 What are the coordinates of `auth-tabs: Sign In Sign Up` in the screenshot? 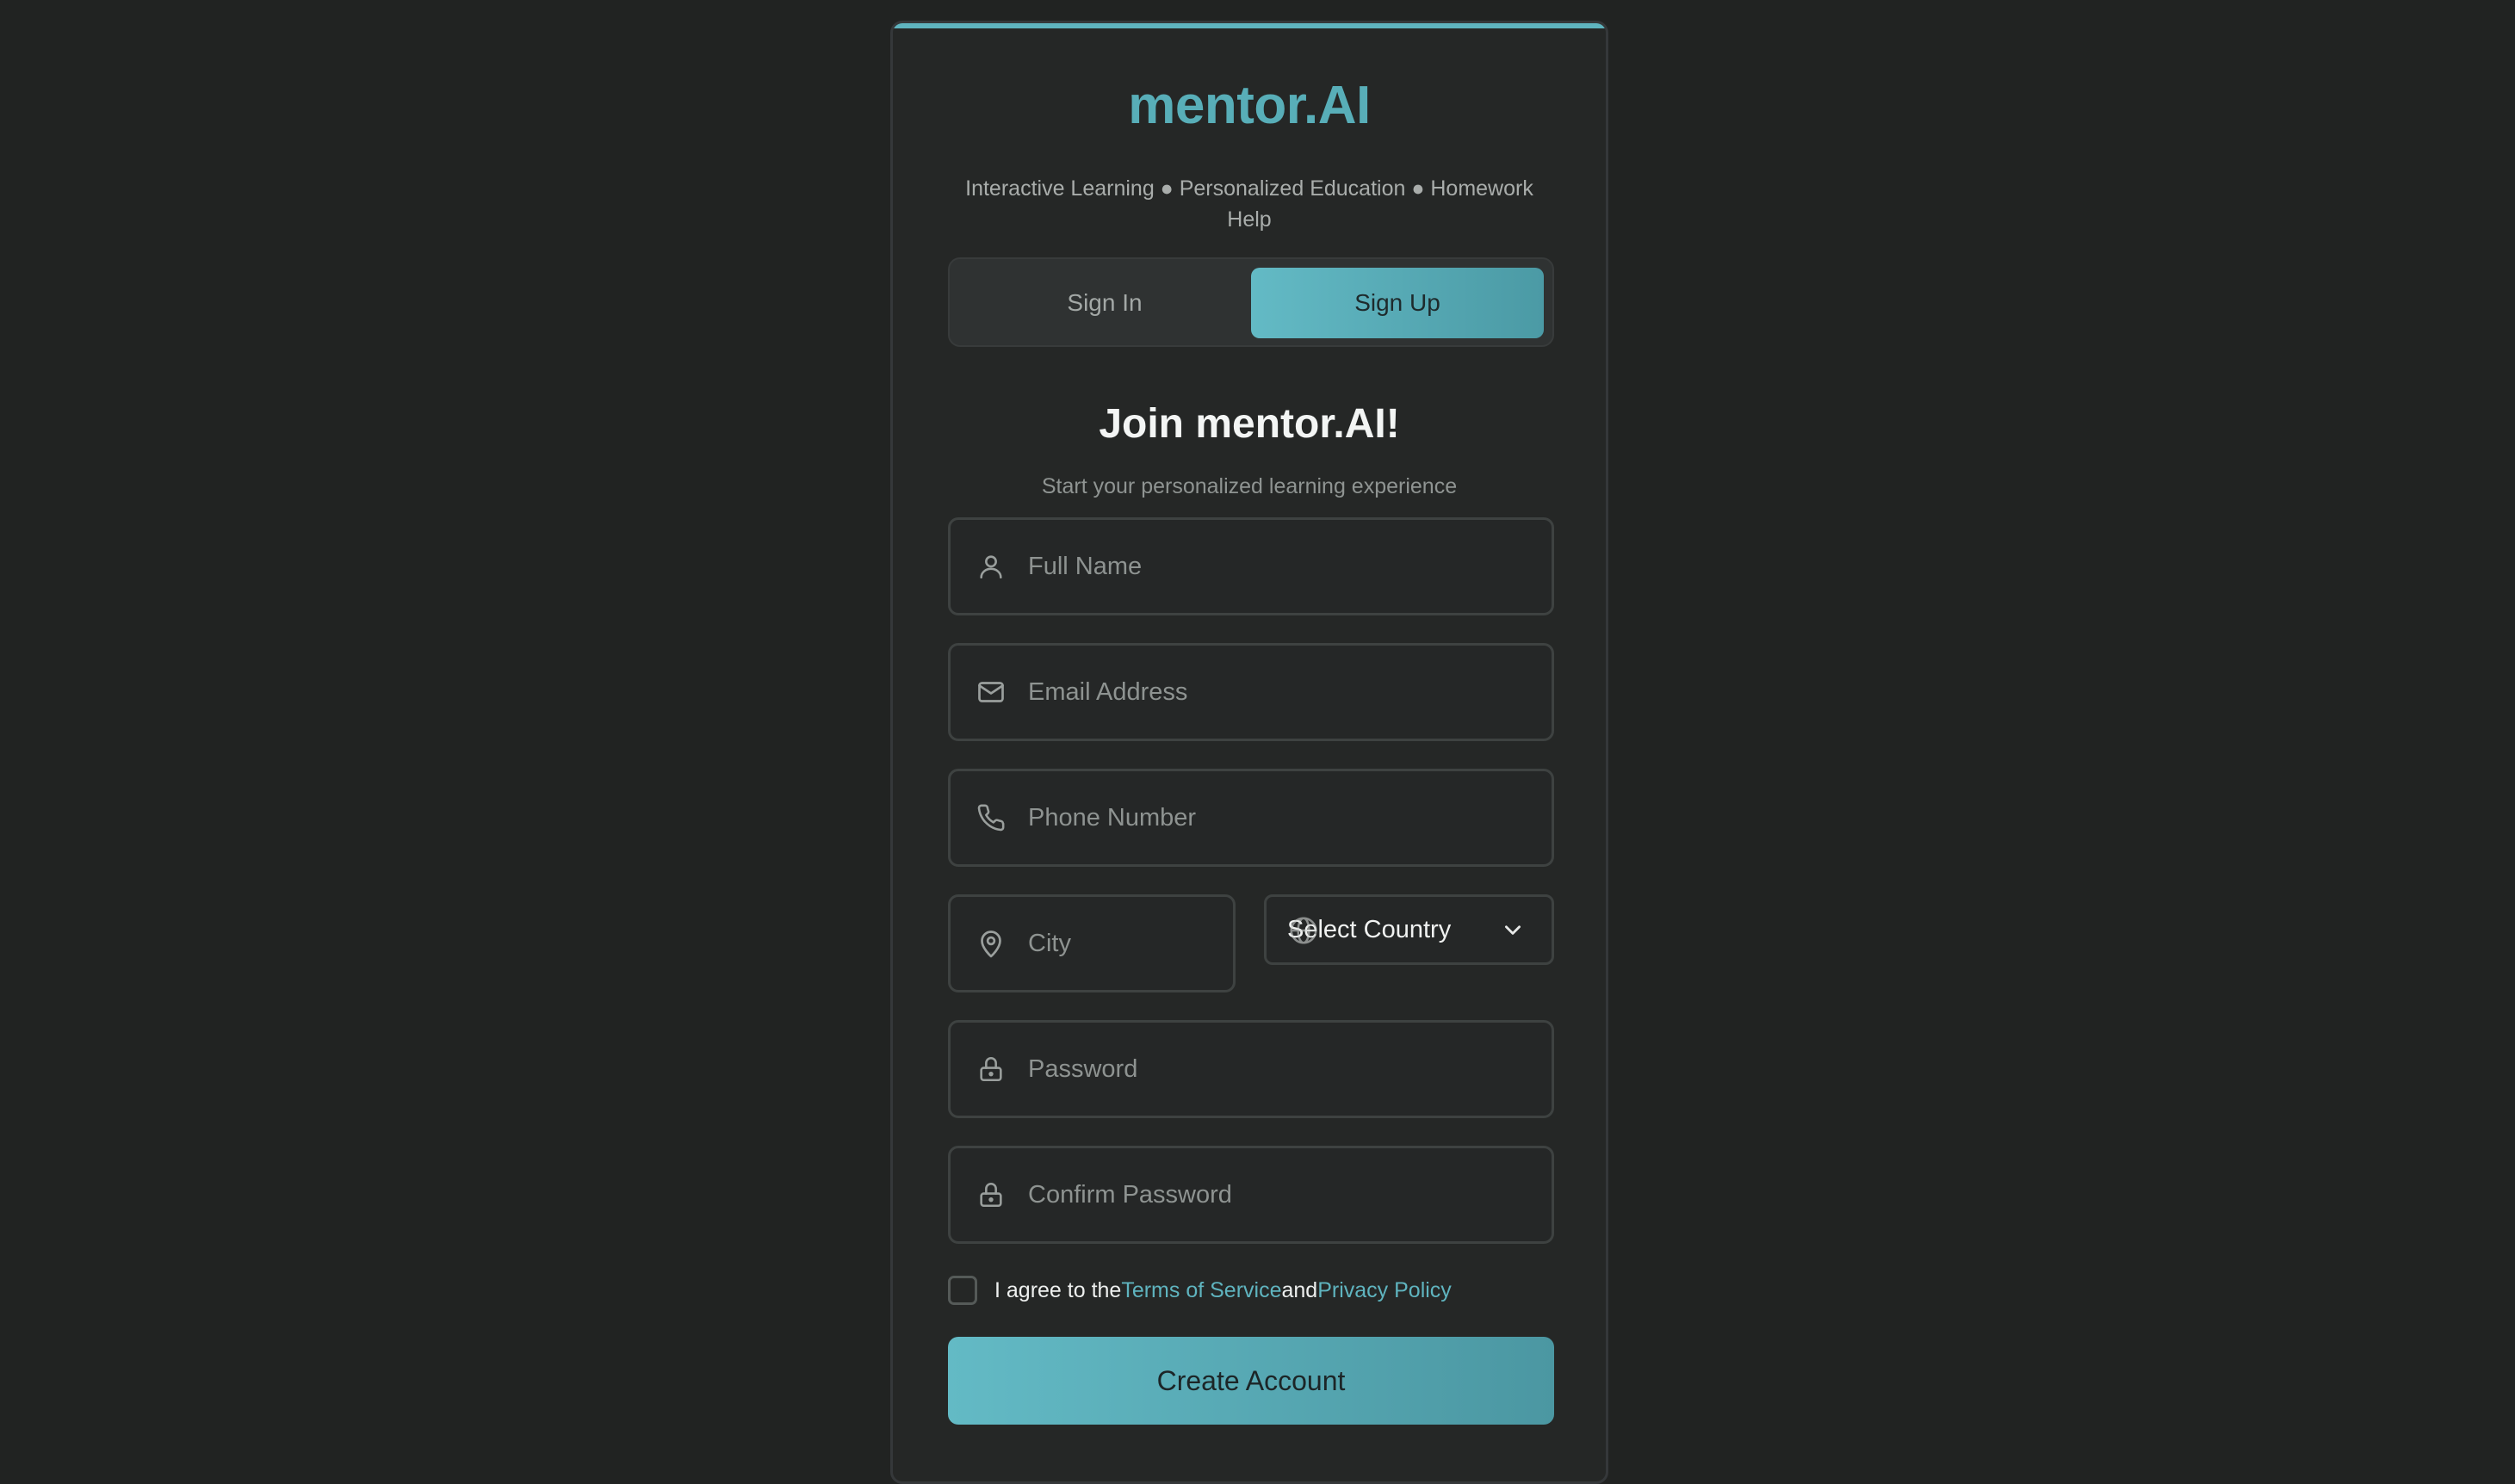 It's located at (1251, 302).